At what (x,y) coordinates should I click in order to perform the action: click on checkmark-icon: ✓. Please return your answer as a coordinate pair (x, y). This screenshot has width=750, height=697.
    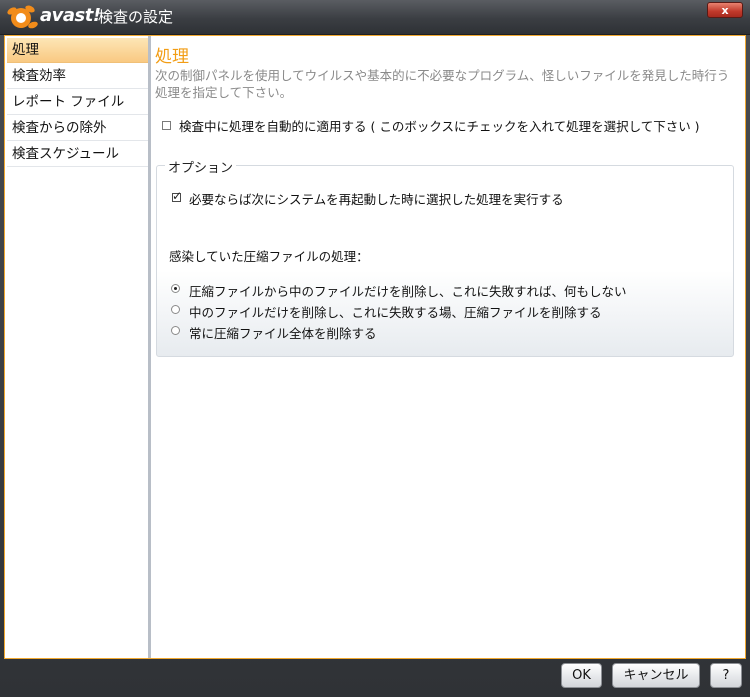
    Looking at the image, I should click on (177, 196).